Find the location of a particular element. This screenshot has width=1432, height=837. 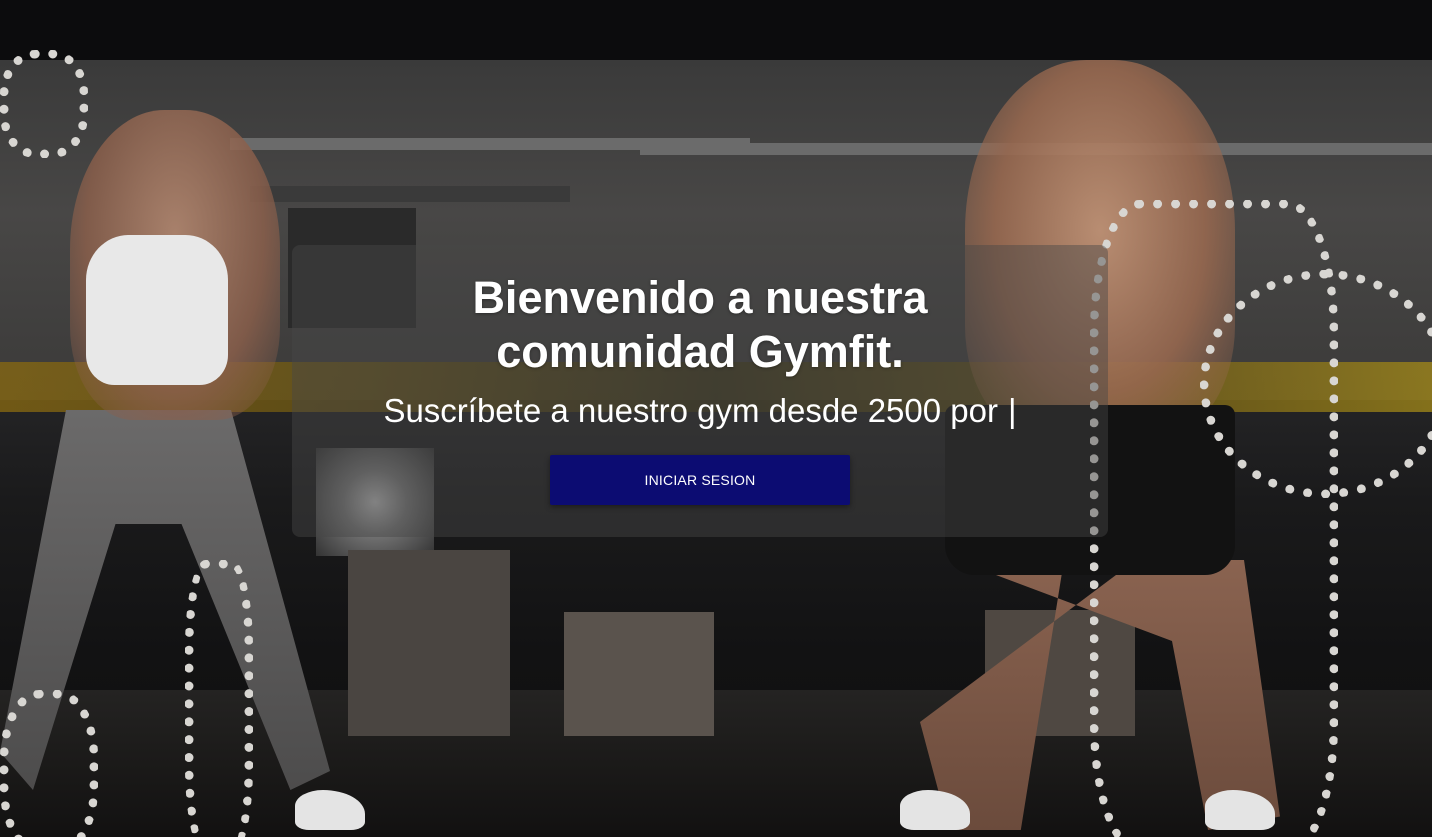

typing-cursor: | is located at coordinates (1012, 410).